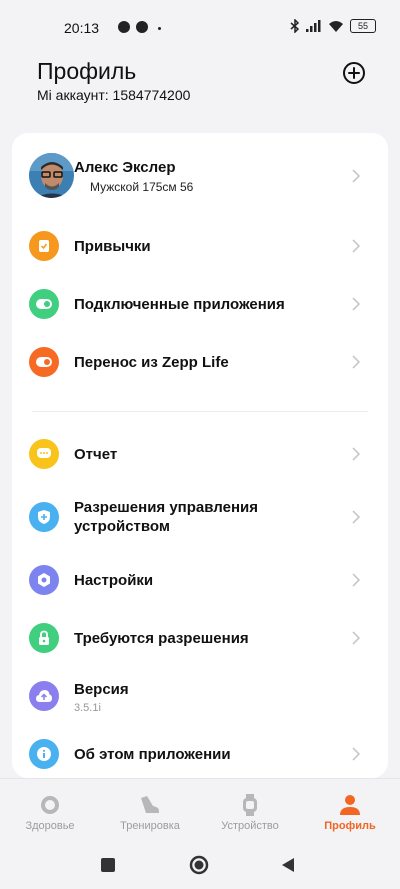  I want to click on tab-health: Здоровье, so click(50, 811).